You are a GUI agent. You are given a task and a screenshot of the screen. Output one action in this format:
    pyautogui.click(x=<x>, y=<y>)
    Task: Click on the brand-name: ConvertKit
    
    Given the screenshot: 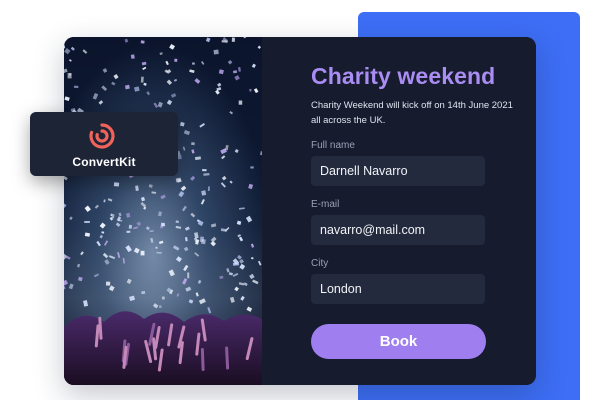 What is the action you would take?
    pyautogui.click(x=104, y=162)
    